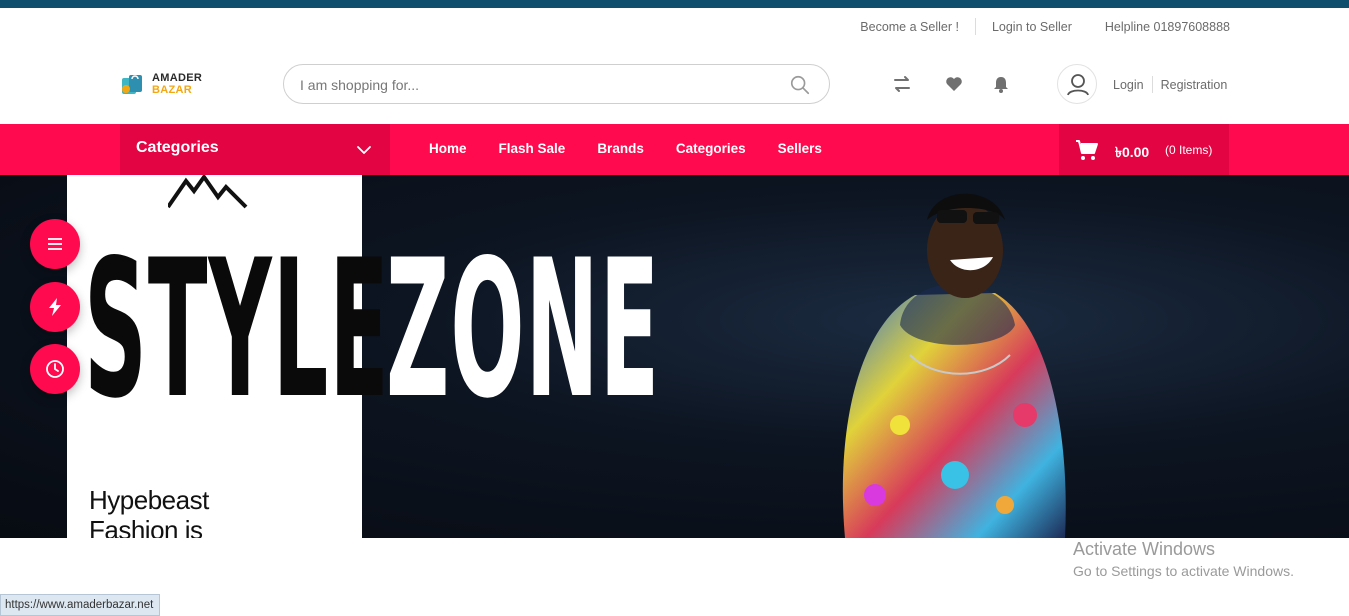  I want to click on search-box, so click(556, 84).